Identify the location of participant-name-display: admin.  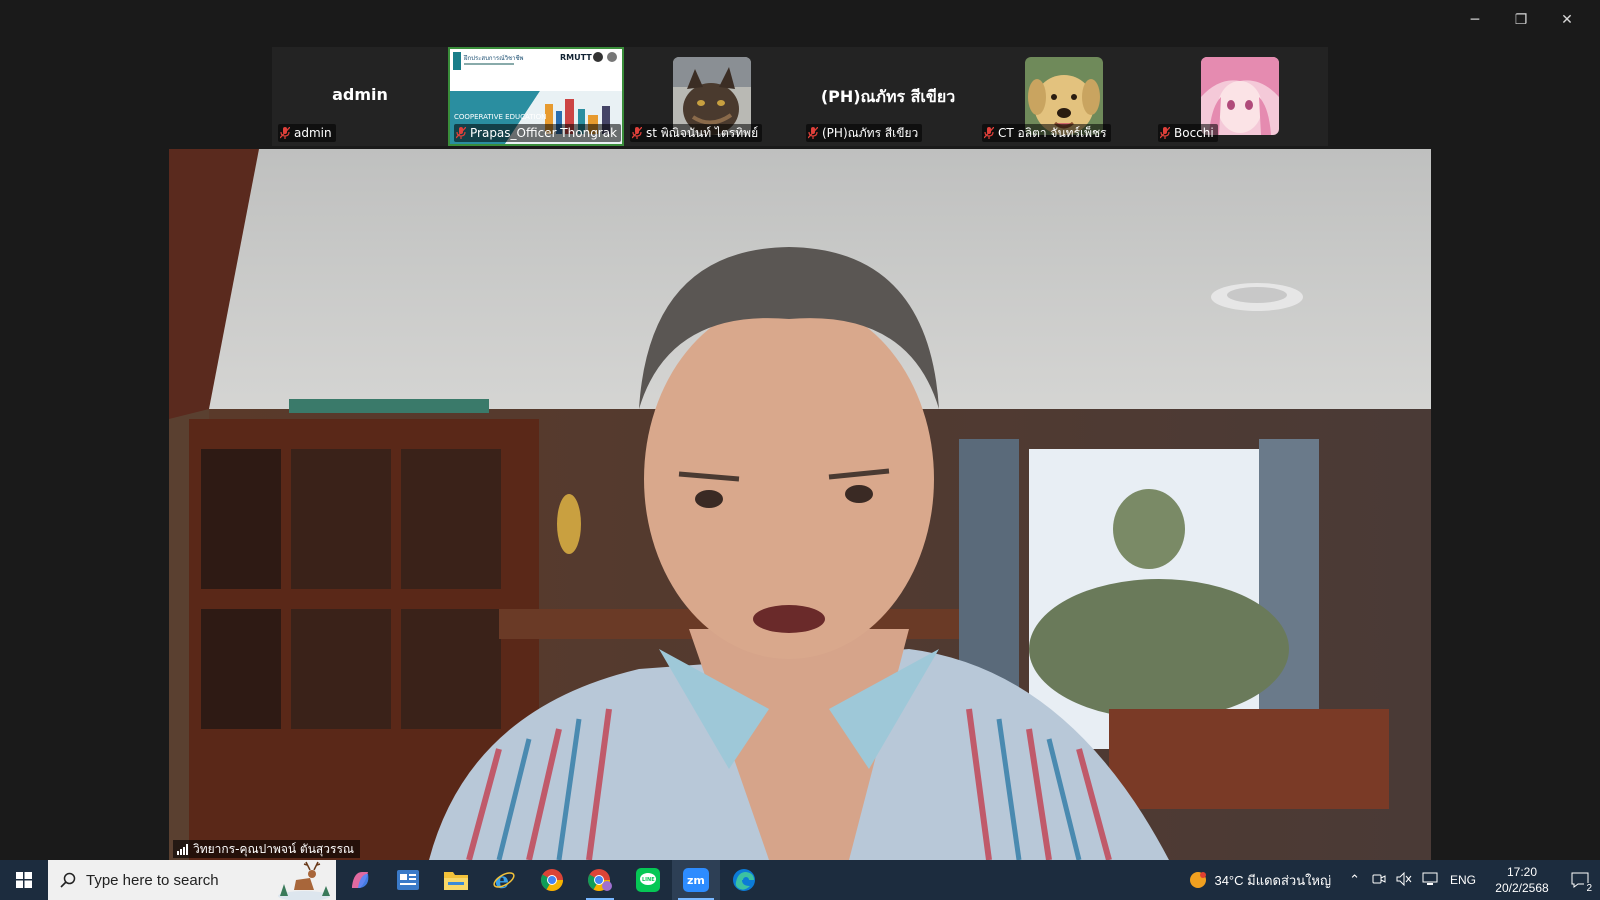
(360, 94).